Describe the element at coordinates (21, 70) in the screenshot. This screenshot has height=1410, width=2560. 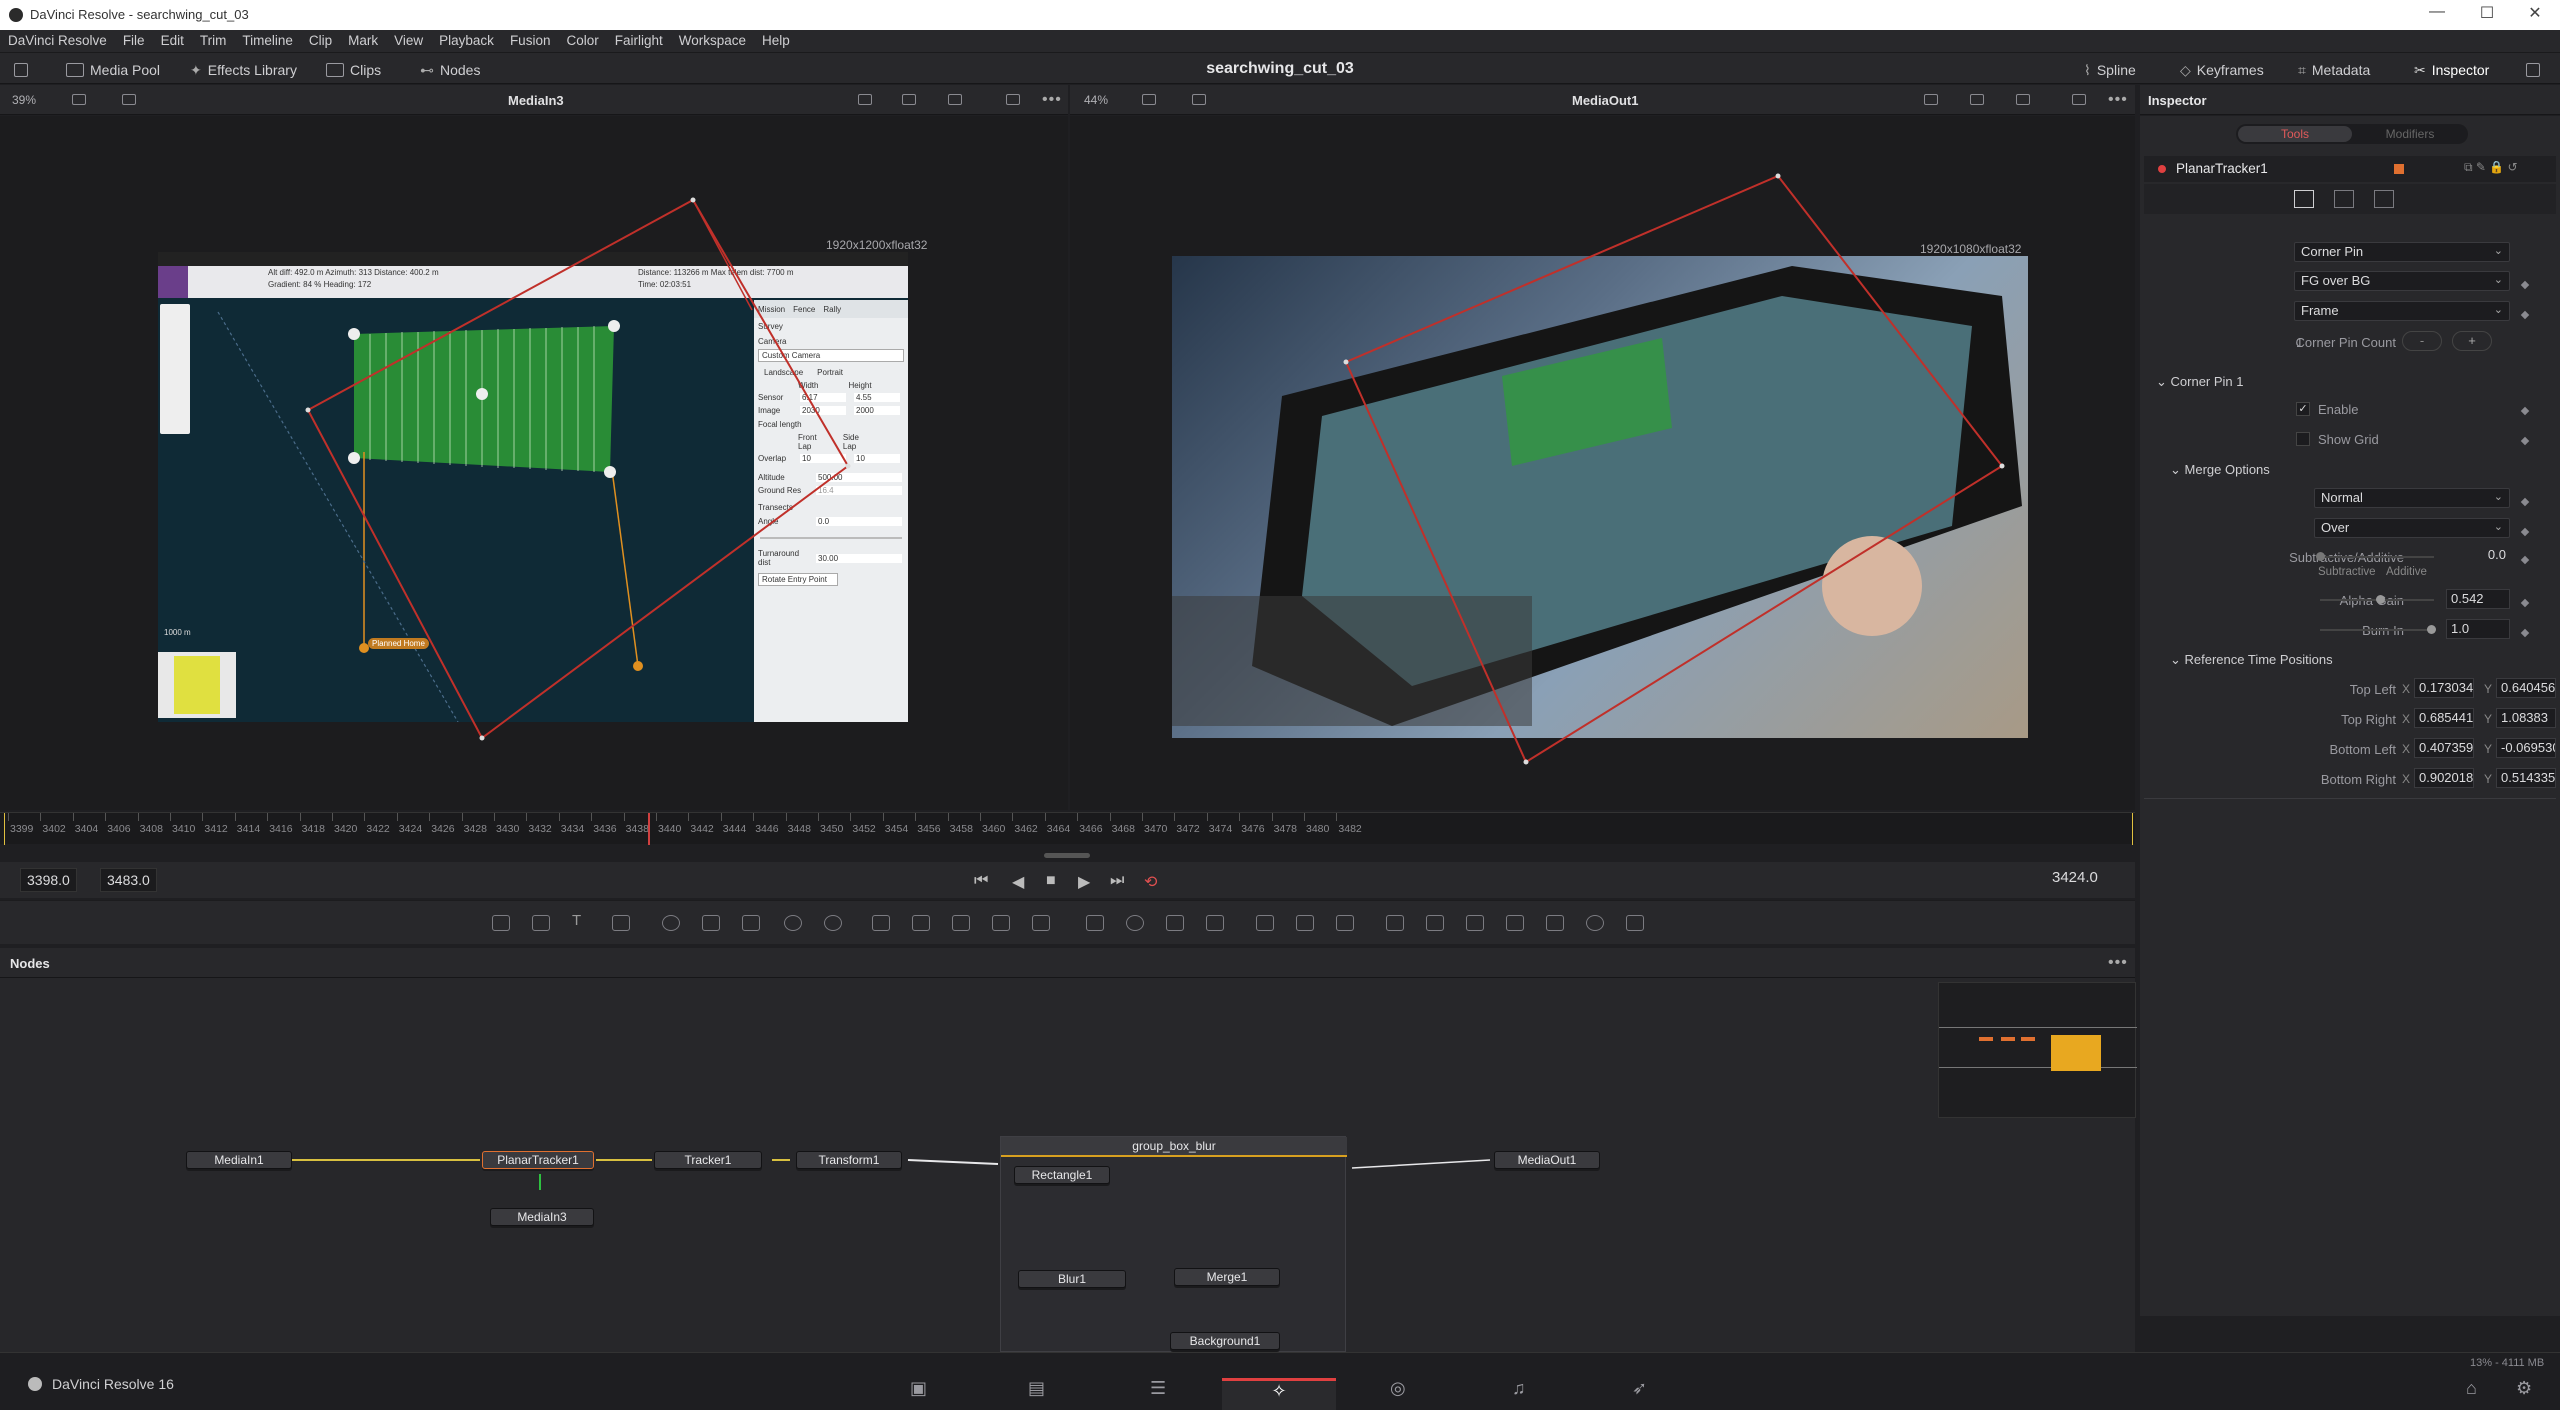
I see `panel-toggle-button` at that location.